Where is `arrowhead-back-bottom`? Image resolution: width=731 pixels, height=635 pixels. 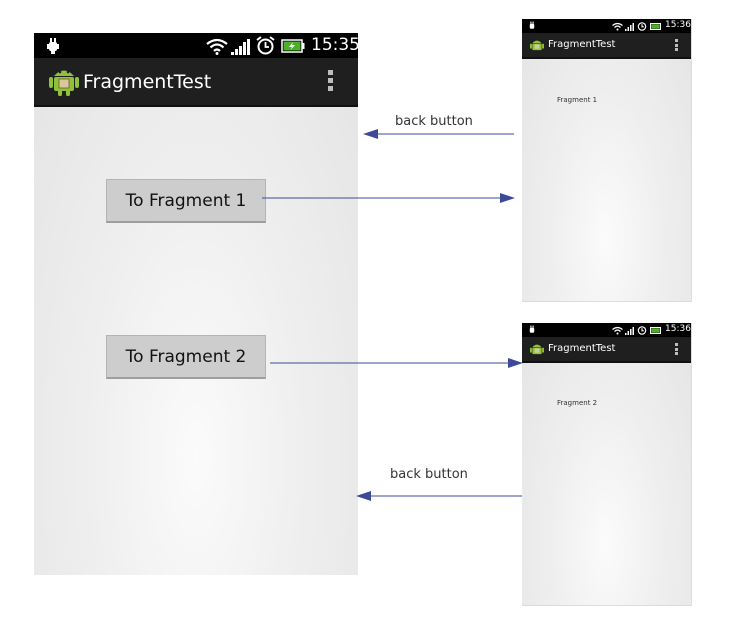
arrowhead-back-bottom is located at coordinates (363, 496).